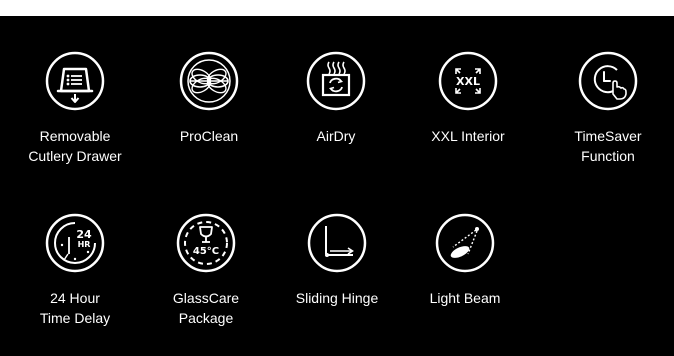 The height and width of the screenshot is (356, 674). I want to click on feature-label: XXL Interior, so click(468, 136).